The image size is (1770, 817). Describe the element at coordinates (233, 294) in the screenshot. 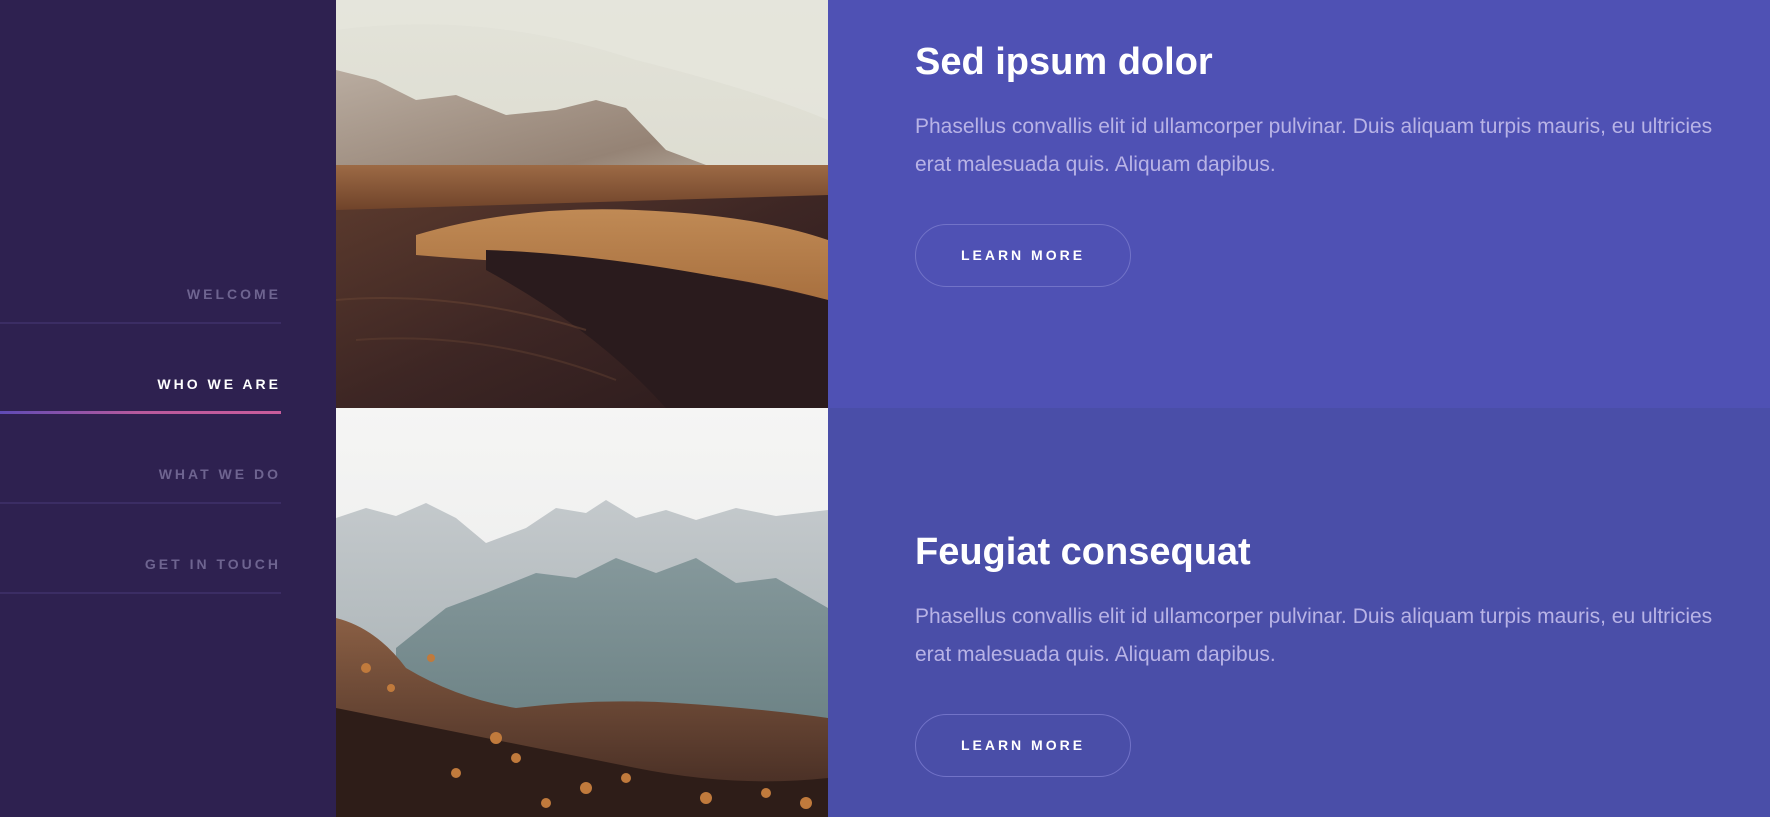

I see `nav-item-label: WELCOME` at that location.